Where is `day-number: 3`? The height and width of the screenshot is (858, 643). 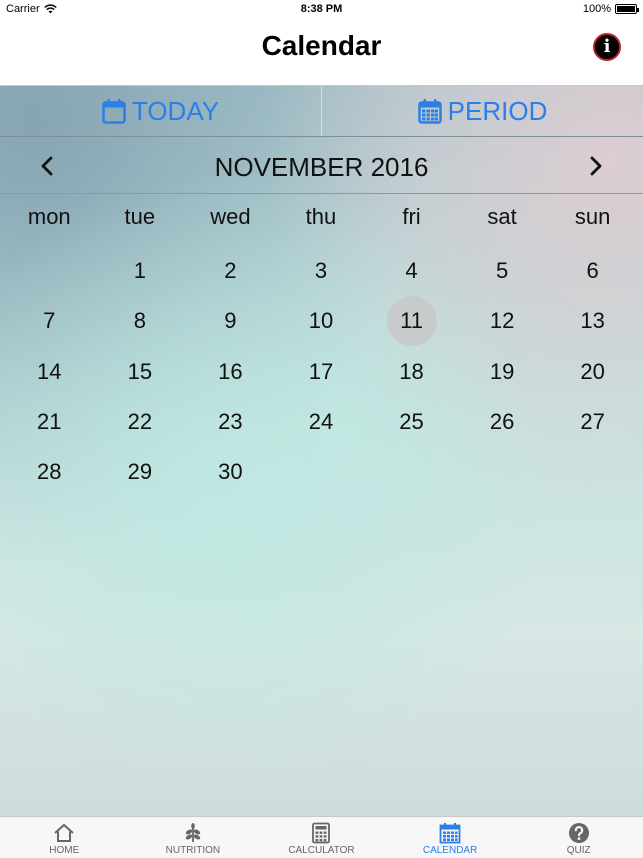
day-number: 3 is located at coordinates (321, 271).